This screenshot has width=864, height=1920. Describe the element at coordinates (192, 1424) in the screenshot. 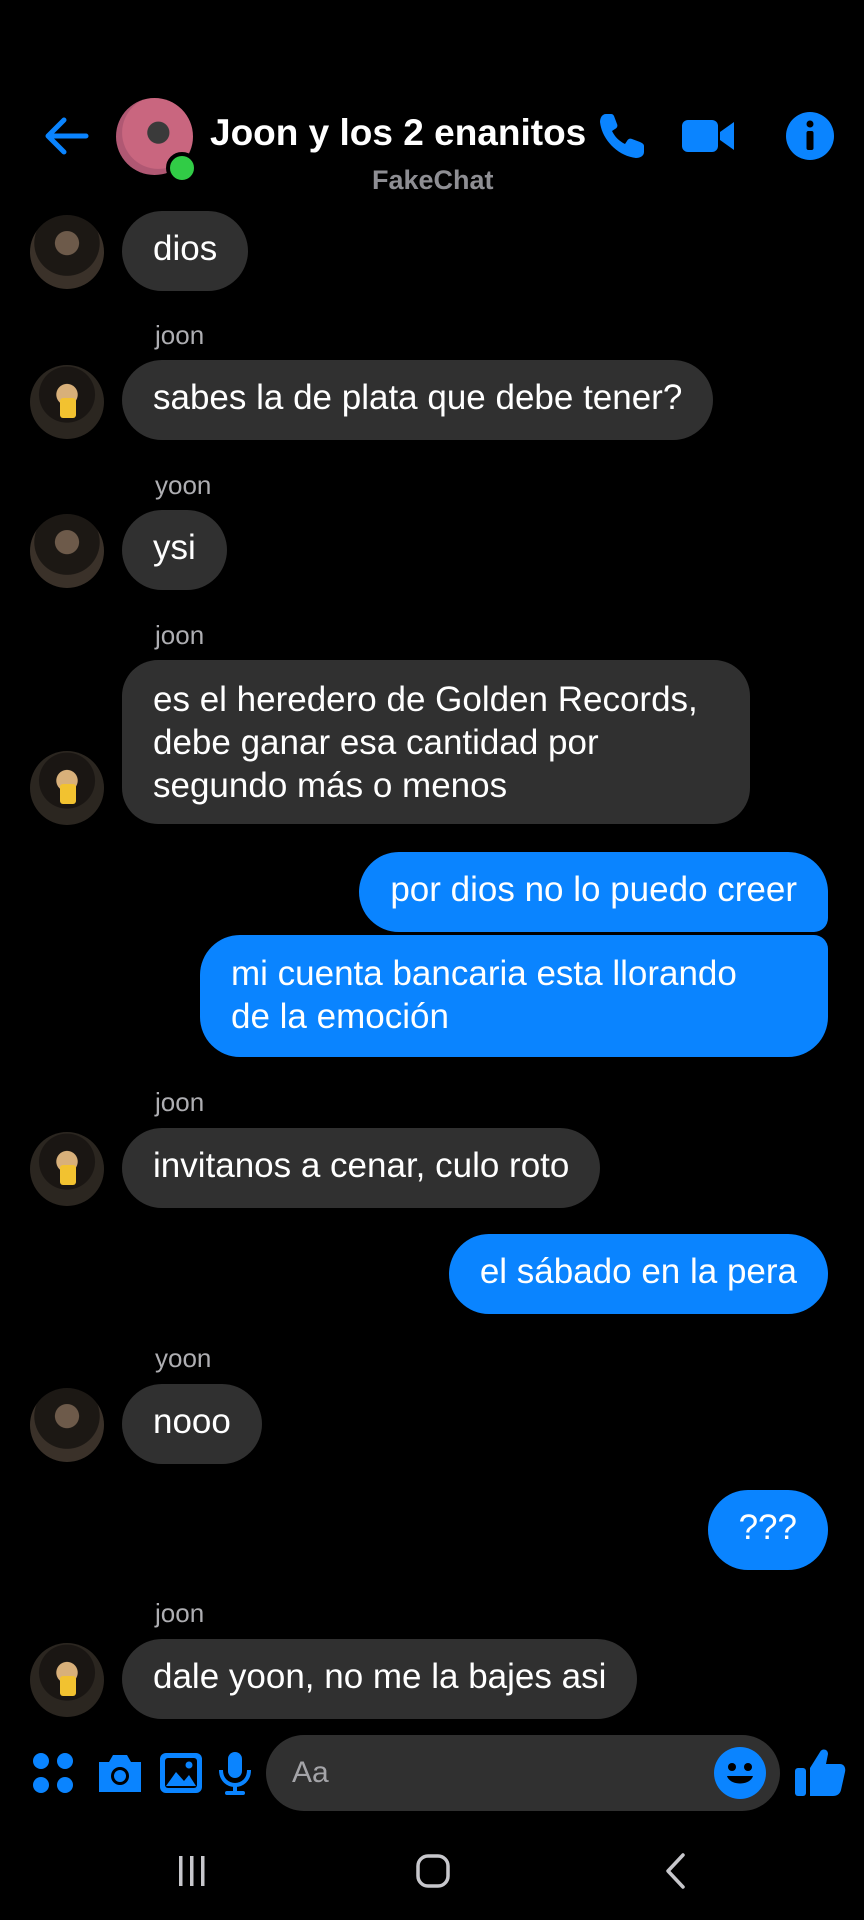

I see `message-bubble-incoming: nooo` at that location.